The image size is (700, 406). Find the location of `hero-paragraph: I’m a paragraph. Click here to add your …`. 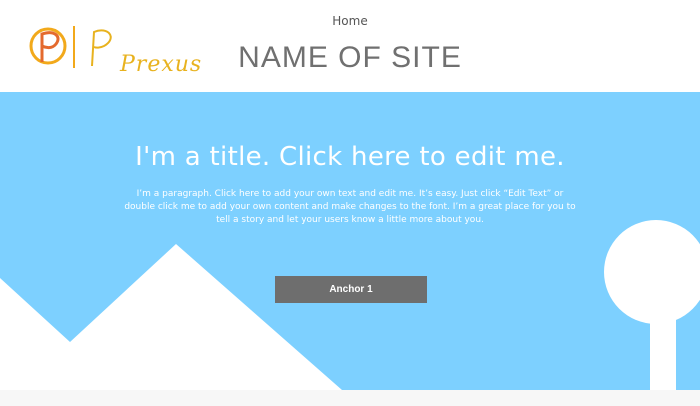

hero-paragraph: I’m a paragraph. Click here to add your … is located at coordinates (350, 207).